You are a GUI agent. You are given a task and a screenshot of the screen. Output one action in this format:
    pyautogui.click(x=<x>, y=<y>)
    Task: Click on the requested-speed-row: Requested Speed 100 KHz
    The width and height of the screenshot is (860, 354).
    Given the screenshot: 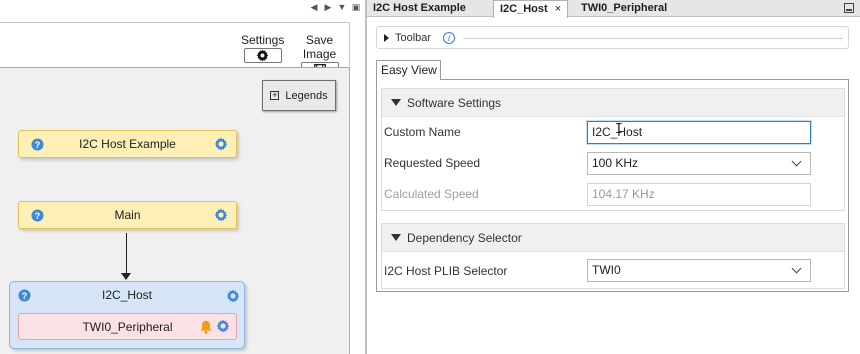 What is the action you would take?
    pyautogui.click(x=613, y=163)
    